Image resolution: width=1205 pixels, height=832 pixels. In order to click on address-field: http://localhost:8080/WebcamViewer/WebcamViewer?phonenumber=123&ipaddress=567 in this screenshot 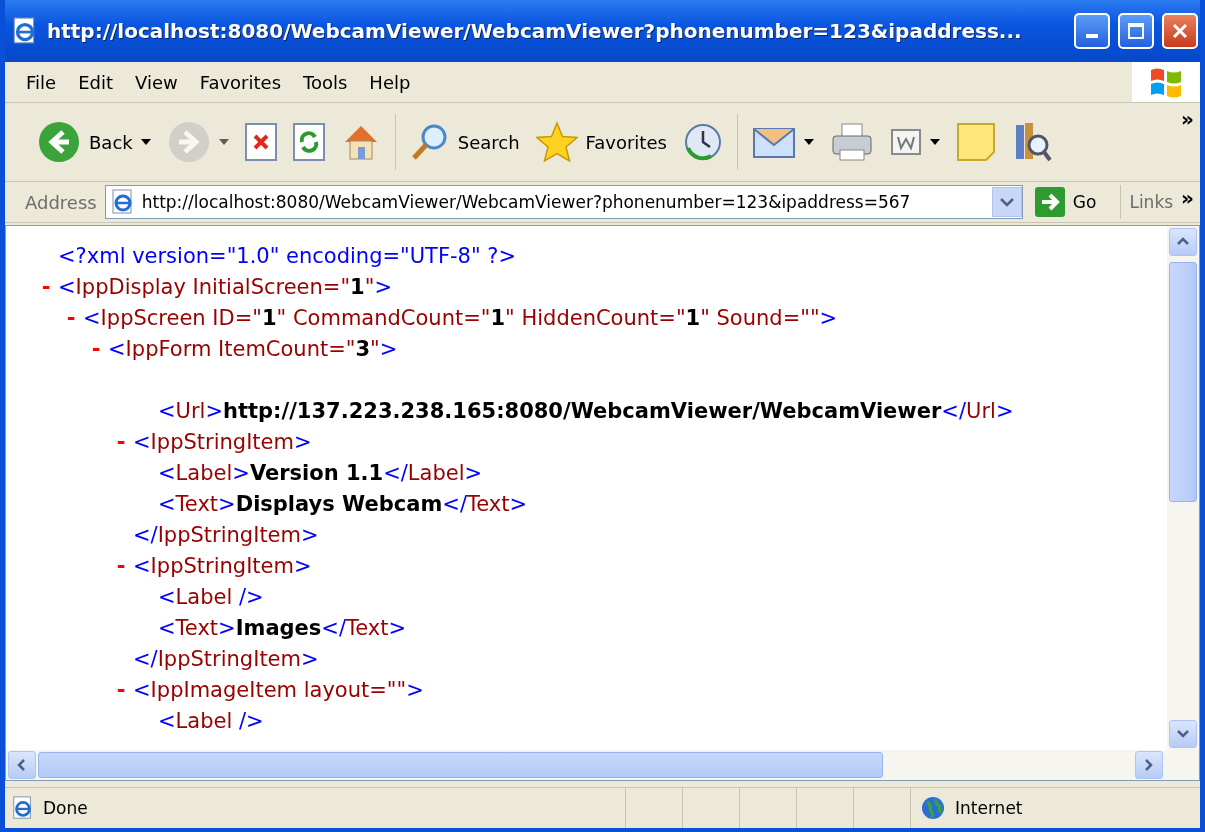, I will do `click(563, 202)`.